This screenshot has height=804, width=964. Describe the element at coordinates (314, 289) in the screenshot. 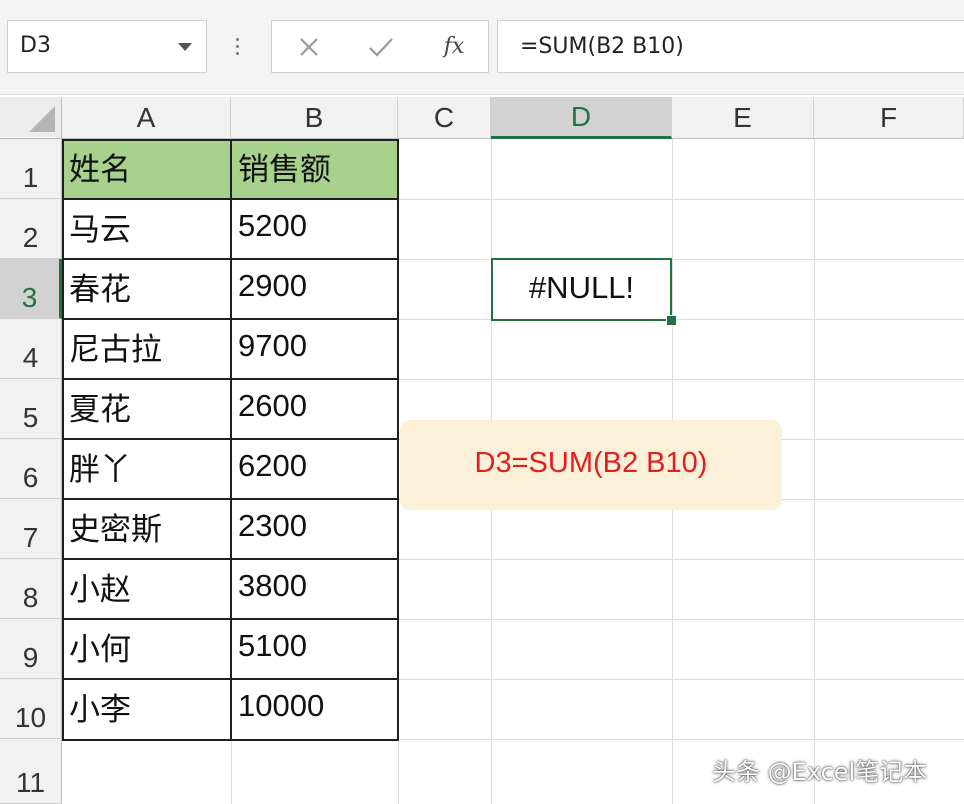

I see `cell-b3: 2900` at that location.